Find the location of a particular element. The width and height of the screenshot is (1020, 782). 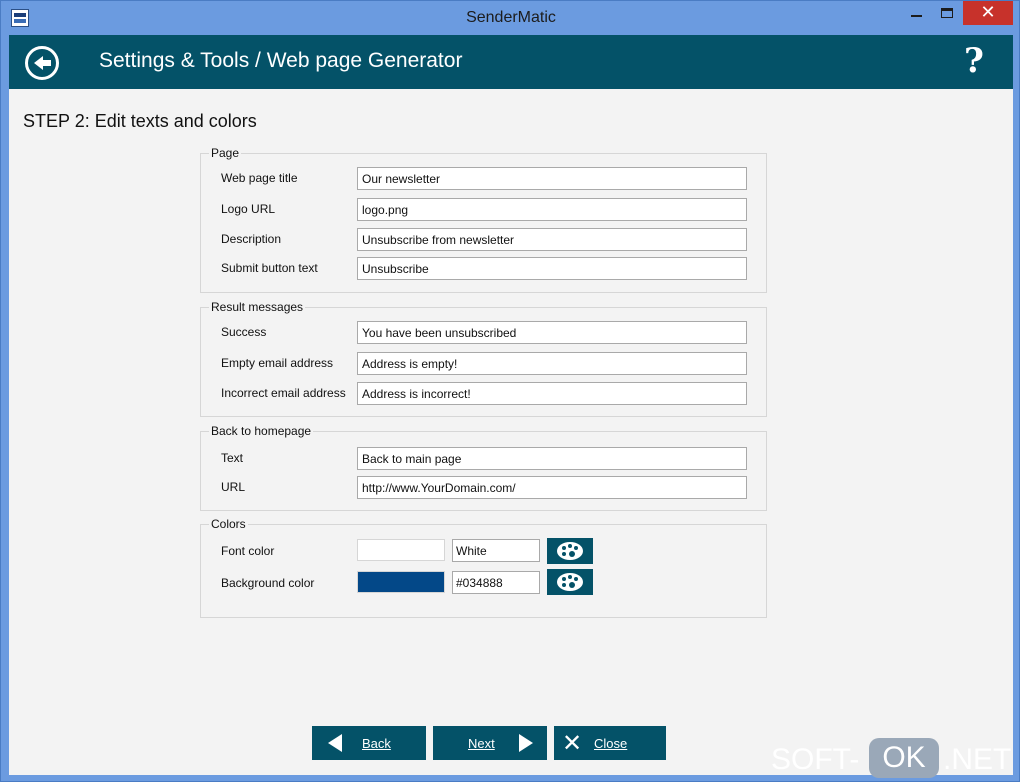

description-input: Unsubscribe from newsletter is located at coordinates (552, 239).